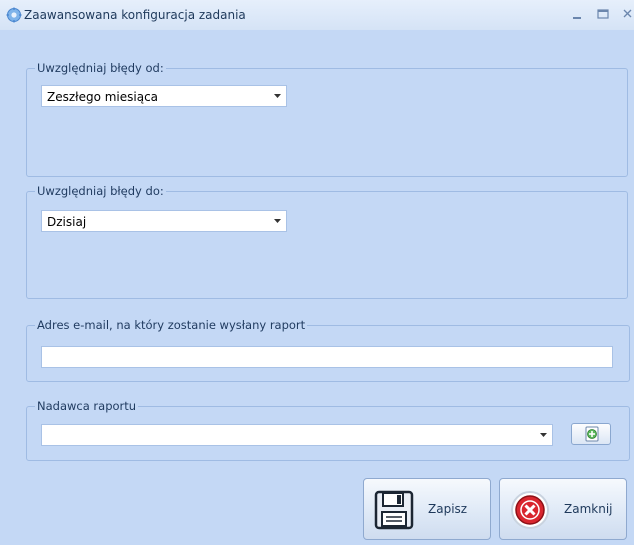  I want to click on include-errors-from-value: Zeszłego miesiąca, so click(103, 97).